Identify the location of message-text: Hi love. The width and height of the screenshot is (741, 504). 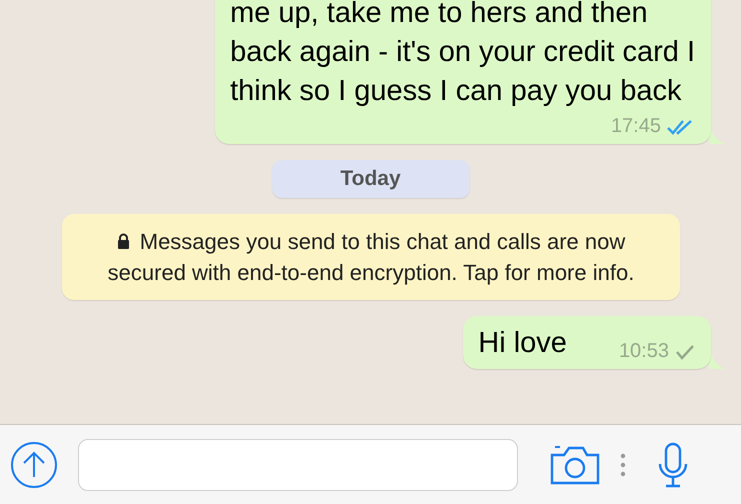
(522, 343).